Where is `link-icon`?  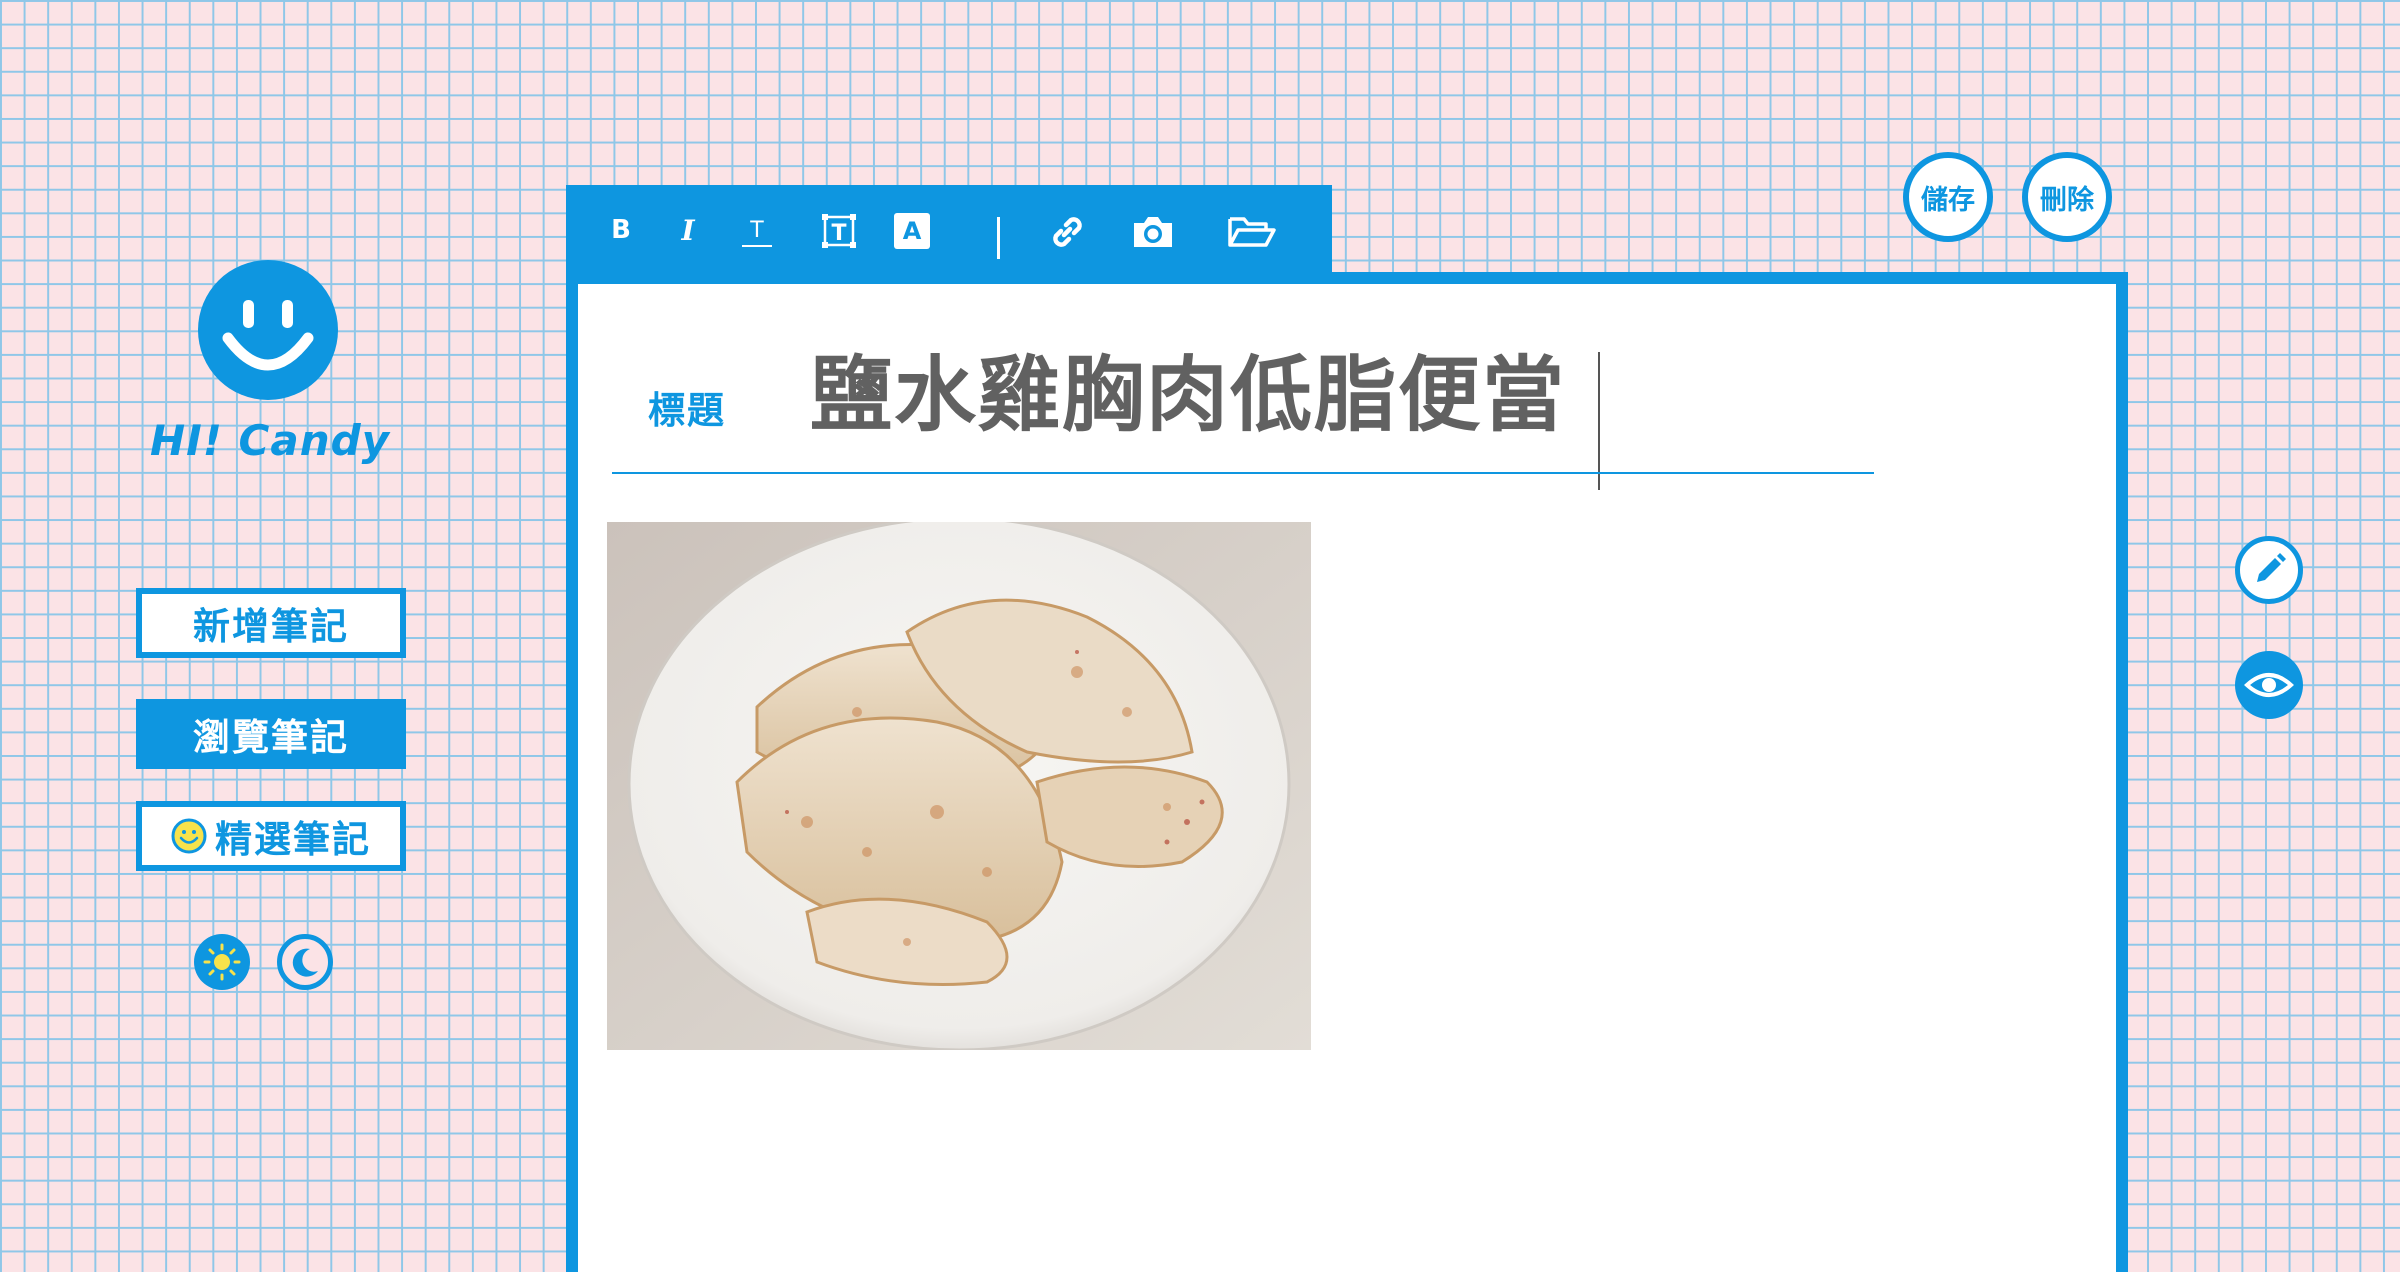
link-icon is located at coordinates (1067, 232).